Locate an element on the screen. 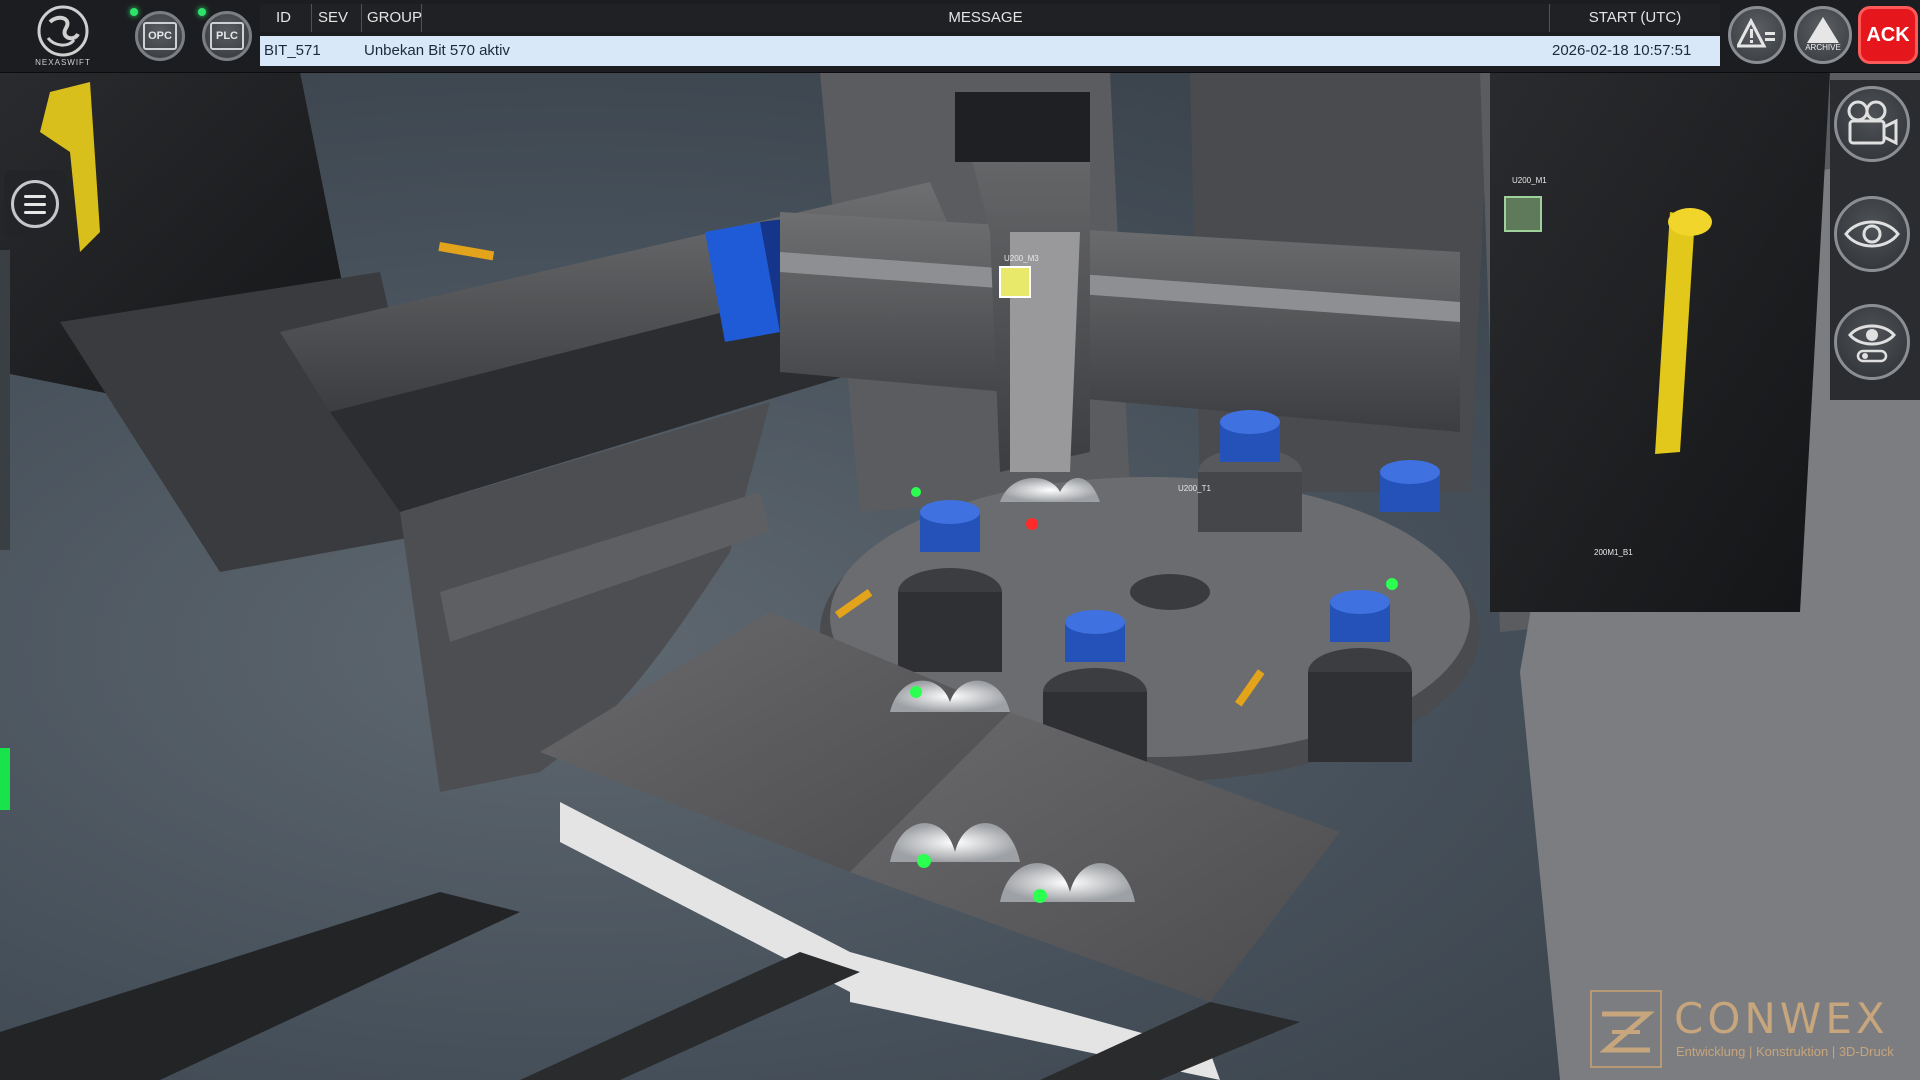 This screenshot has width=1920, height=1080. brand-tagline: Entwicklung | Konstruktion | 3D-Druck is located at coordinates (1785, 1051).